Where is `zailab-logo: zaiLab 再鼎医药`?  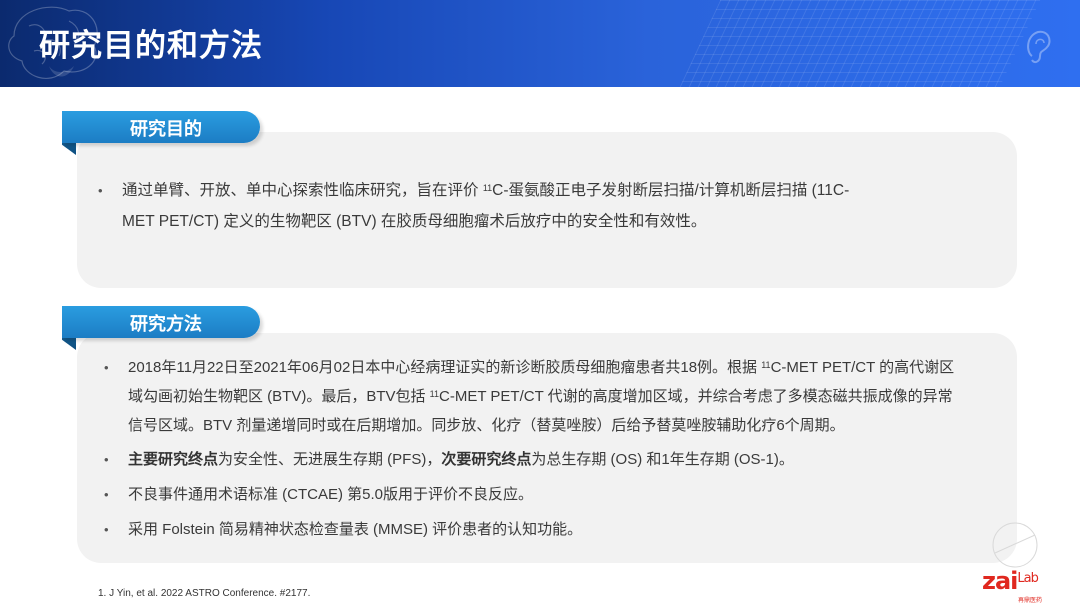
zailab-logo: zaiLab 再鼎医药 is located at coordinates (1027, 586).